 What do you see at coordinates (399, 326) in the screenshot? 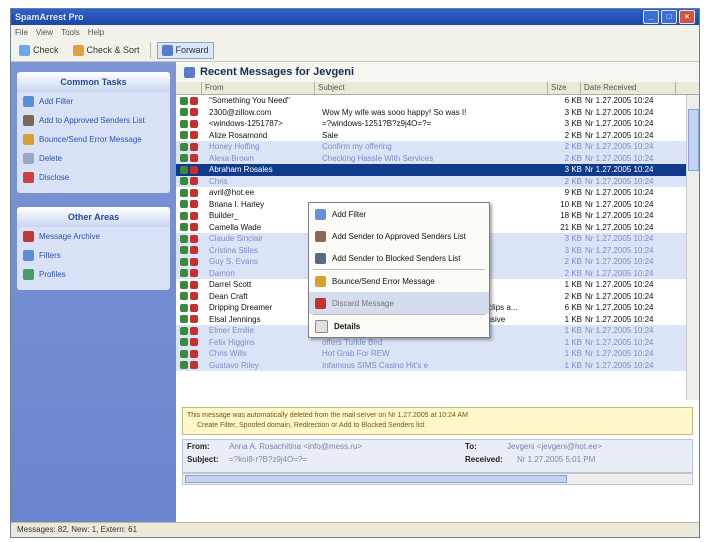
I see `ctx-details: Details` at bounding box center [399, 326].